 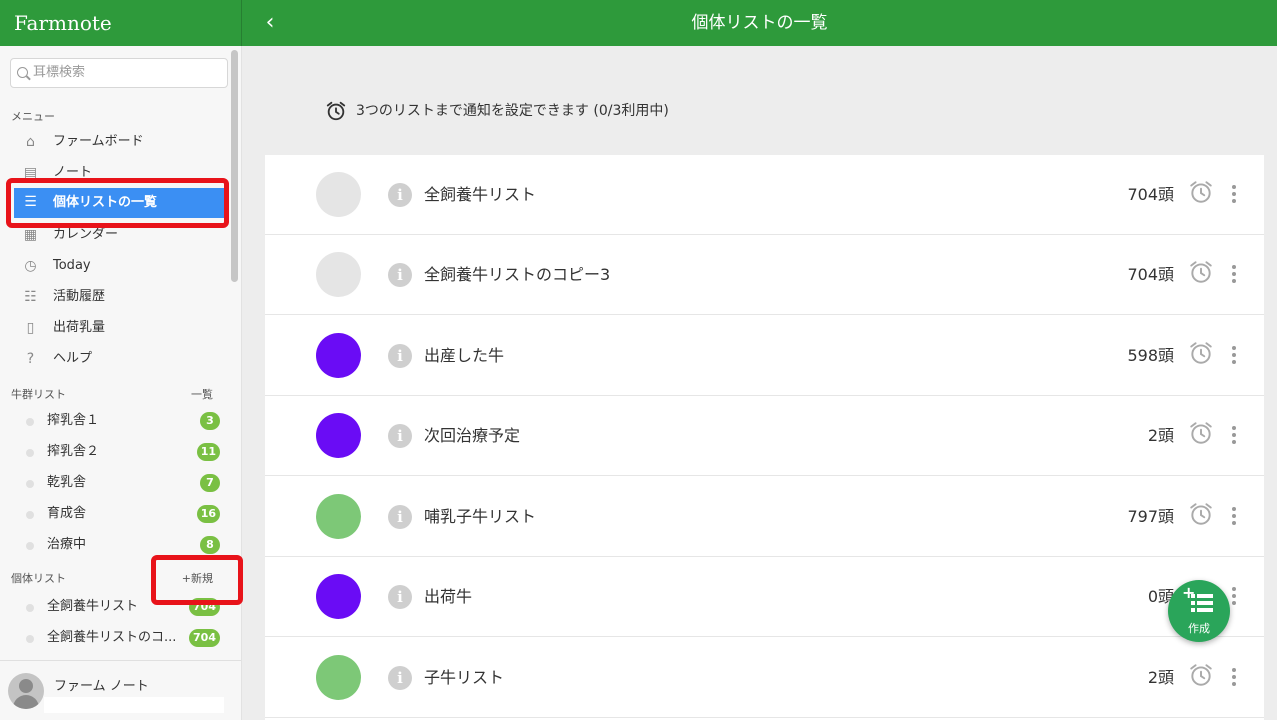 I want to click on avatar, so click(x=26, y=691).